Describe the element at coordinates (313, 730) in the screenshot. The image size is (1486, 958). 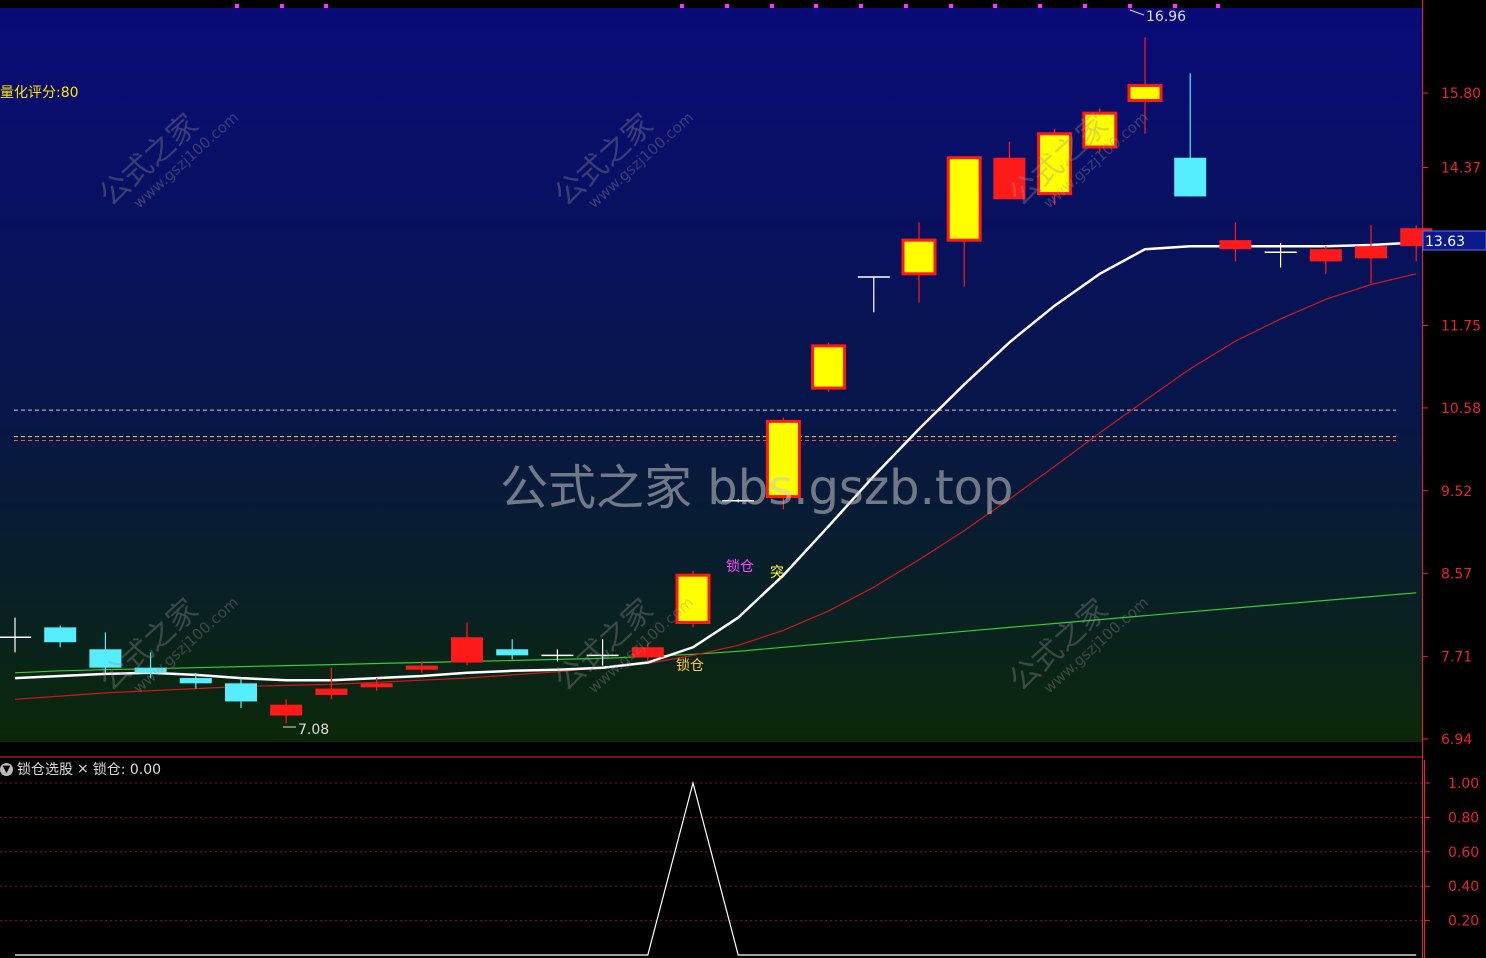
I see `low-price-label: 7.08` at that location.